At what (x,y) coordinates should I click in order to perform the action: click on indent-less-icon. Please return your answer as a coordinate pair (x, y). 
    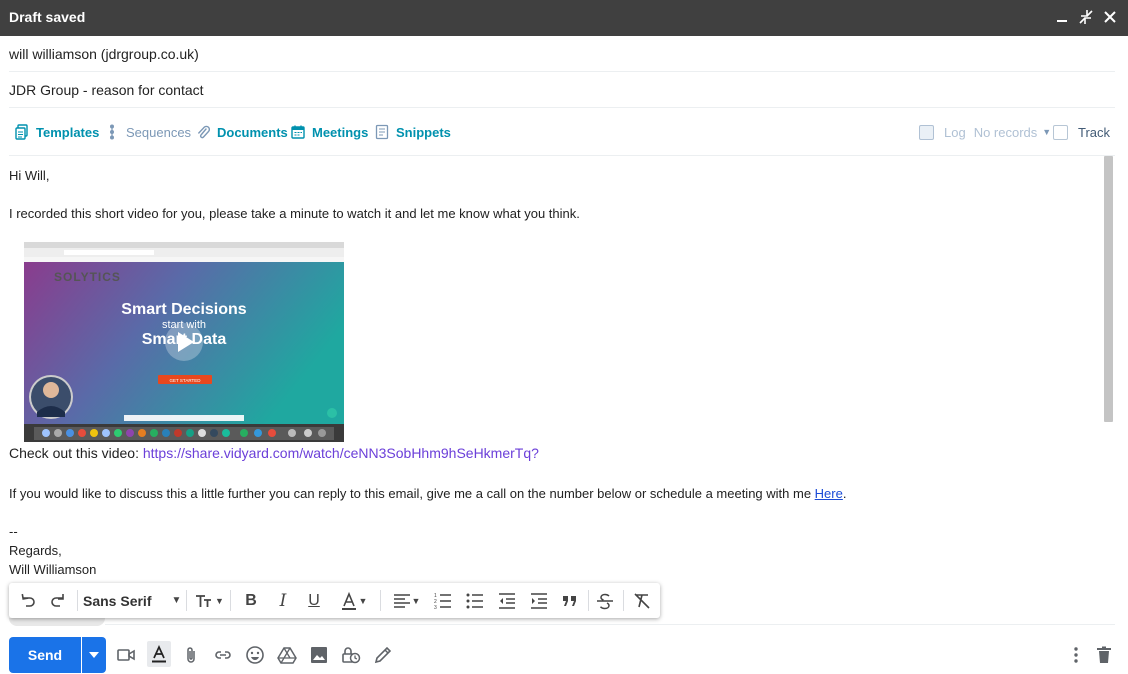
    Looking at the image, I should click on (507, 600).